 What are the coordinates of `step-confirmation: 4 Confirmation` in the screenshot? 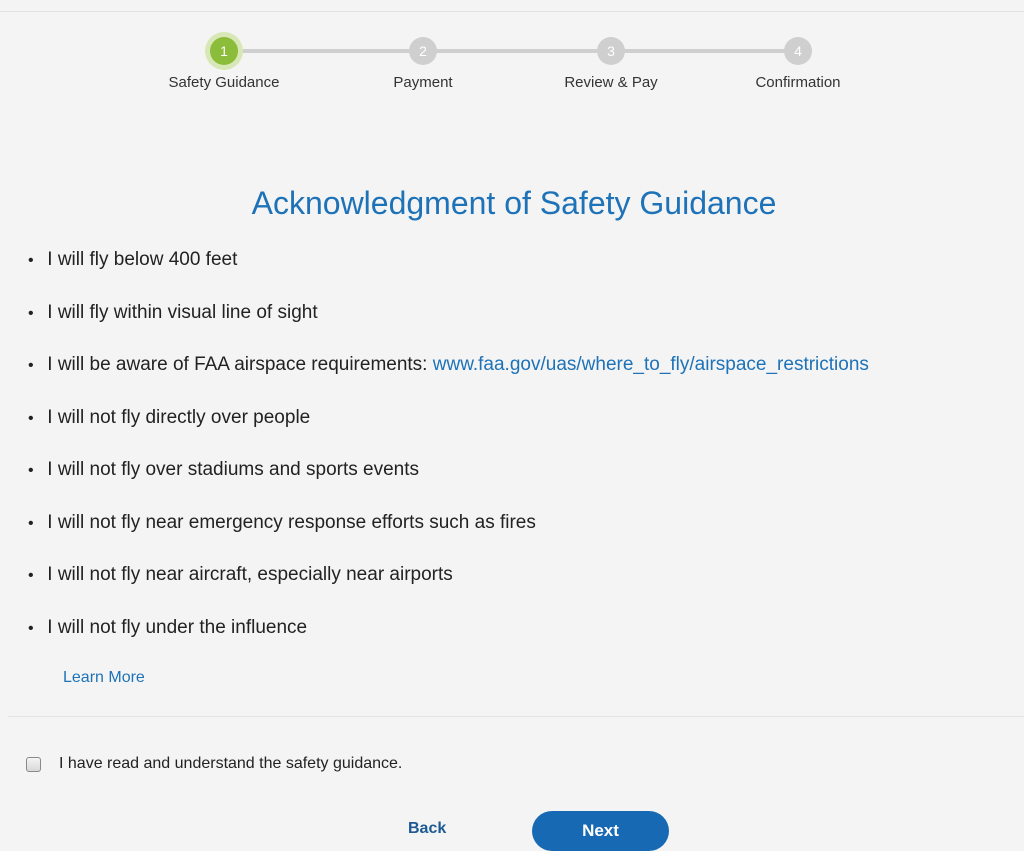 It's located at (798, 60).